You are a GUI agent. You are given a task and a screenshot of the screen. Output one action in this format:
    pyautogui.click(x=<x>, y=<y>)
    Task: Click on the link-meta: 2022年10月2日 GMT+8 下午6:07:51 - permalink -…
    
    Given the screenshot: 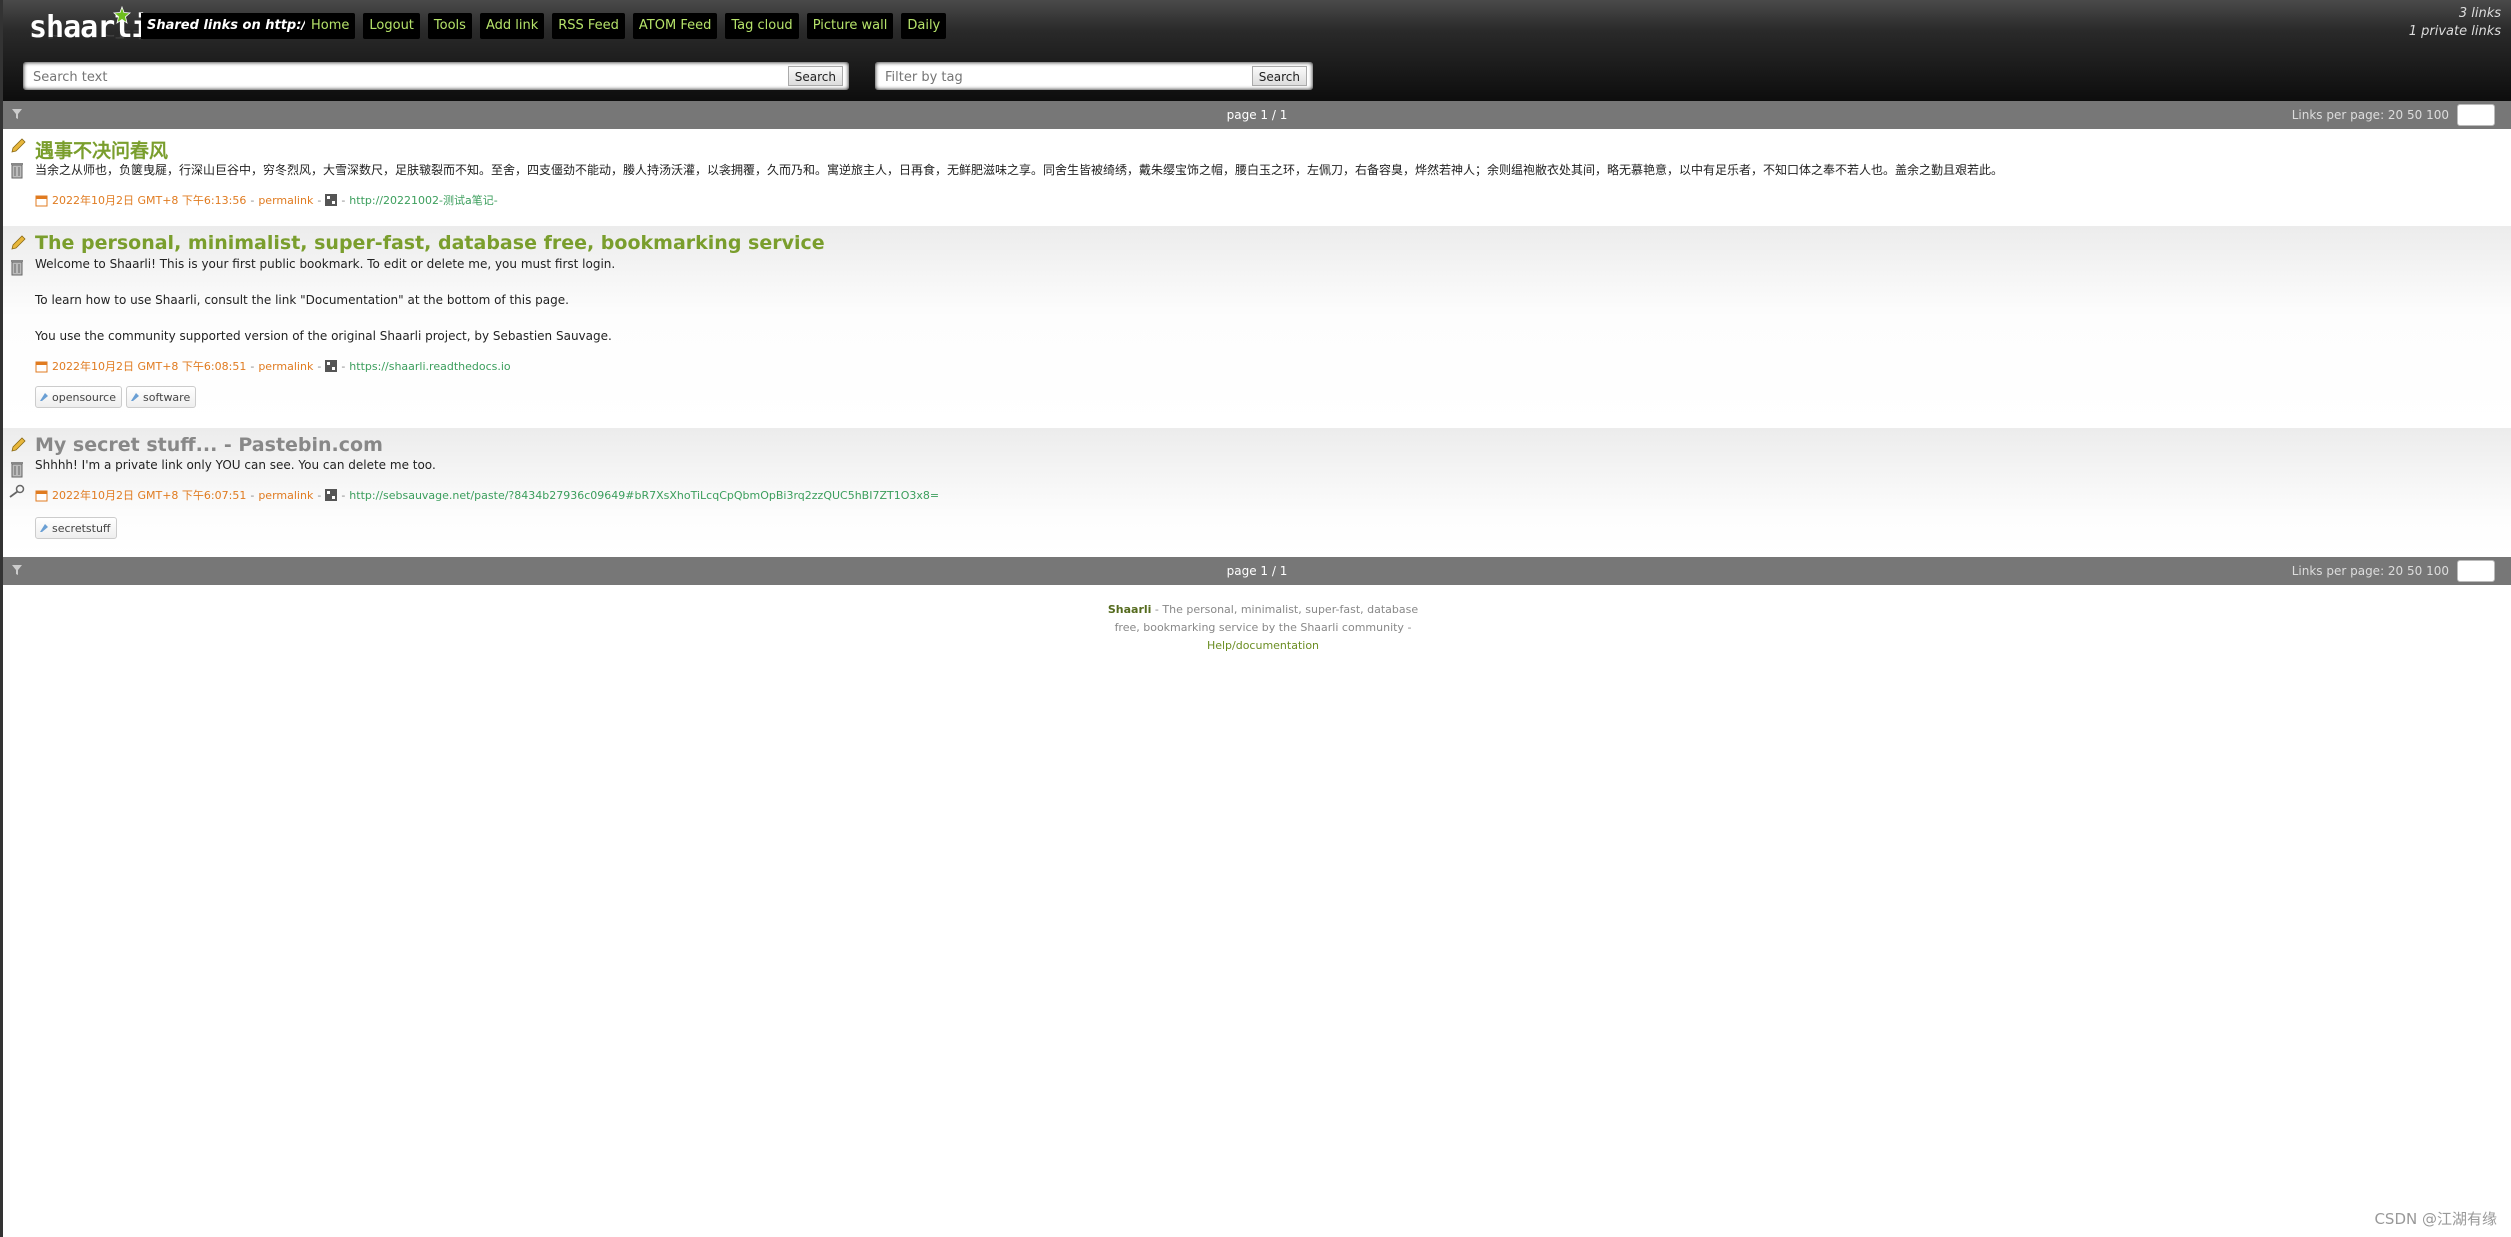 What is the action you would take?
    pyautogui.click(x=487, y=495)
    